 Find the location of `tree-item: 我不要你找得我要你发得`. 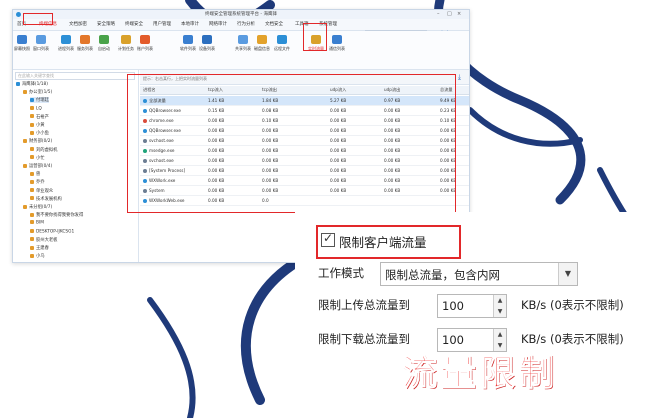

tree-item: 我不要你找得我要你发得 is located at coordinates (56, 215).